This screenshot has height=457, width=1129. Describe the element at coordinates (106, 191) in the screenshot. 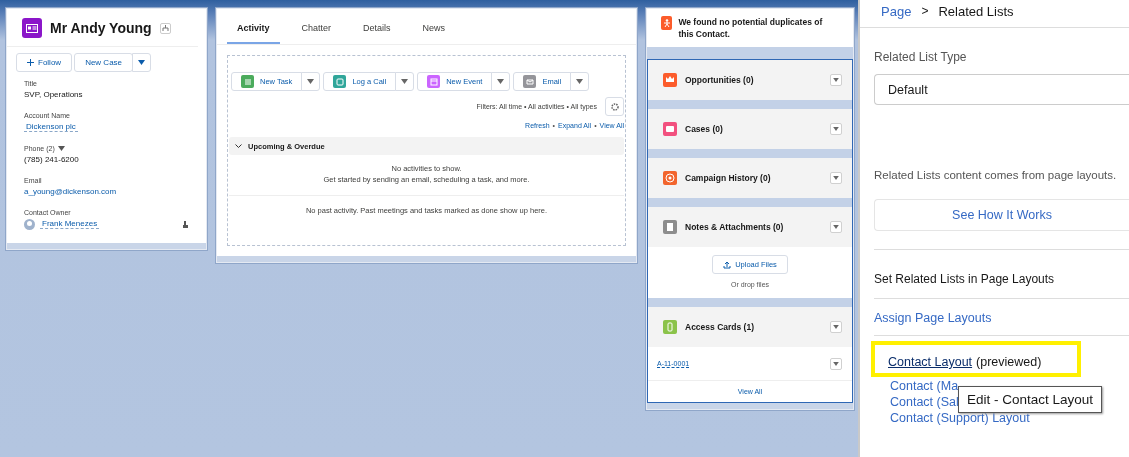

I see `email-link: a_young@dickenson.com` at that location.